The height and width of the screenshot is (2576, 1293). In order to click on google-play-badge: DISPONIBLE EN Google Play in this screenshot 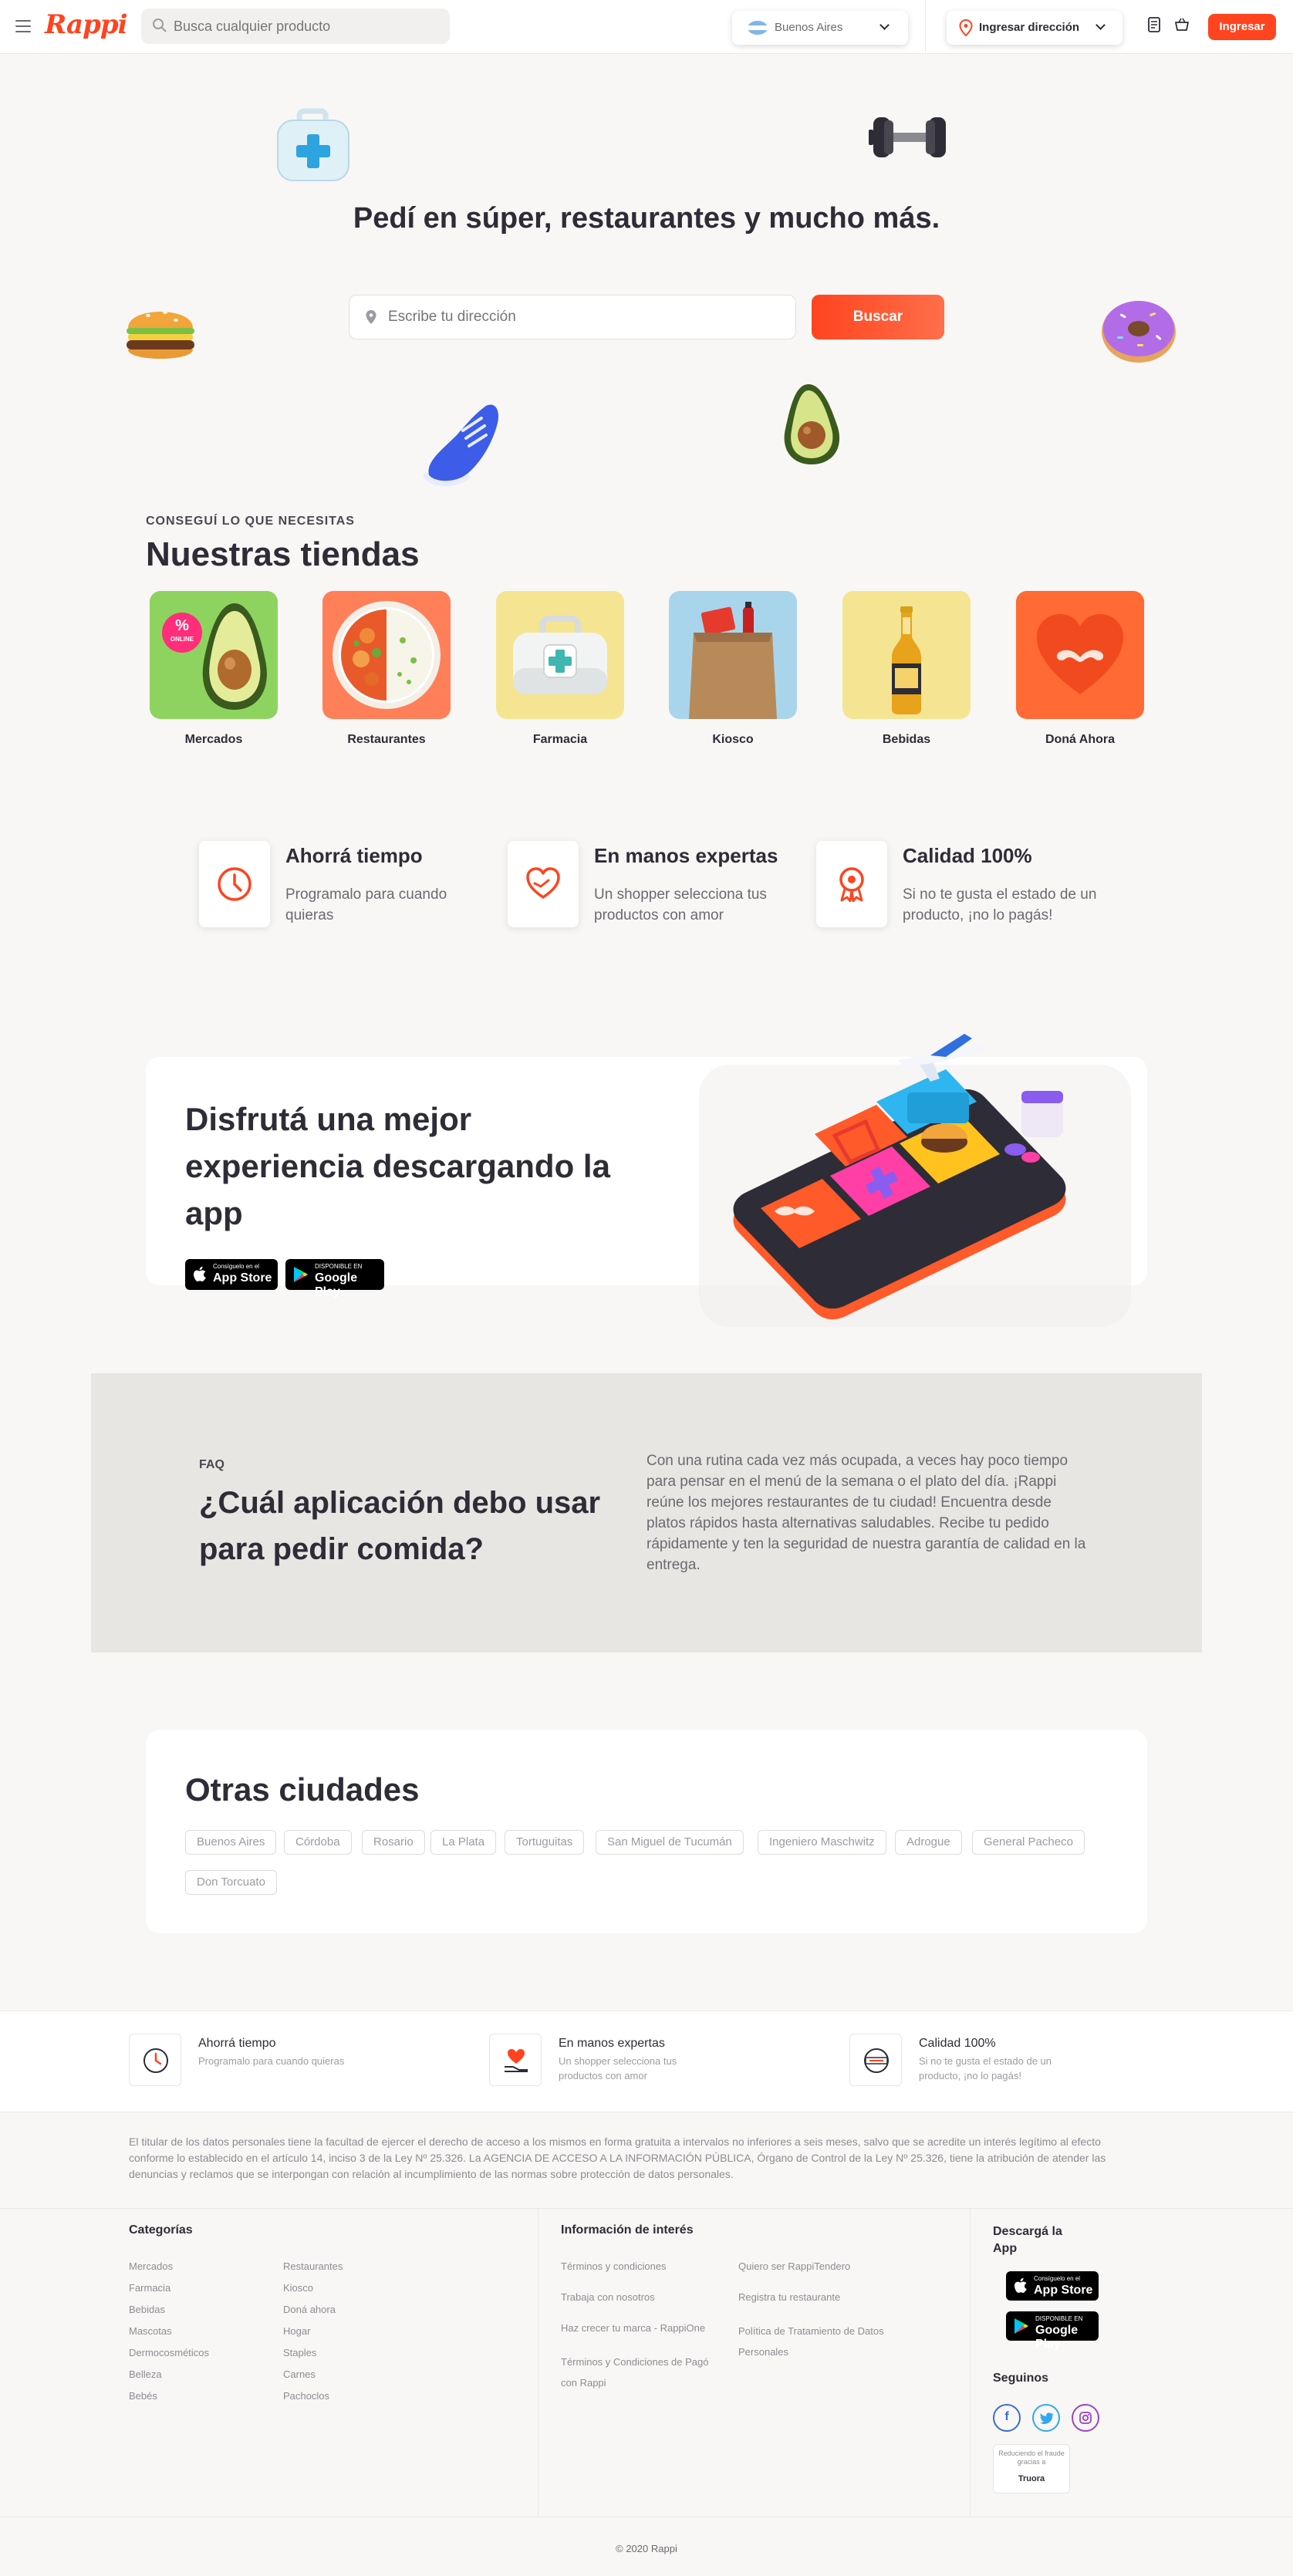, I will do `click(334, 1279)`.